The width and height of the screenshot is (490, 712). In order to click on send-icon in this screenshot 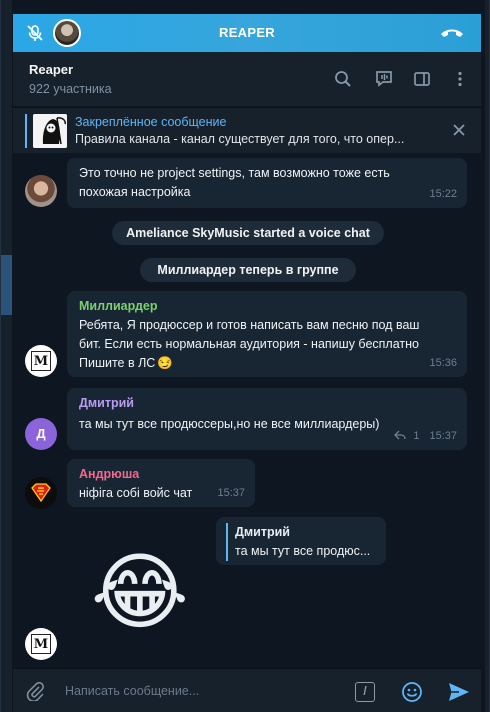, I will do `click(459, 692)`.